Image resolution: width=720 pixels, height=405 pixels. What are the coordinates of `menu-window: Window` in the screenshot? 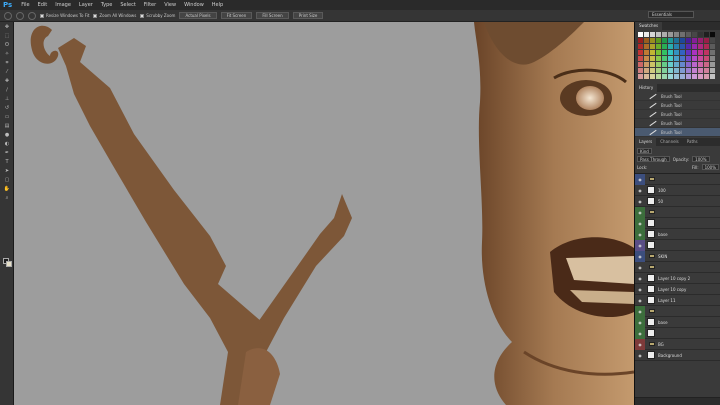 It's located at (194, 5).